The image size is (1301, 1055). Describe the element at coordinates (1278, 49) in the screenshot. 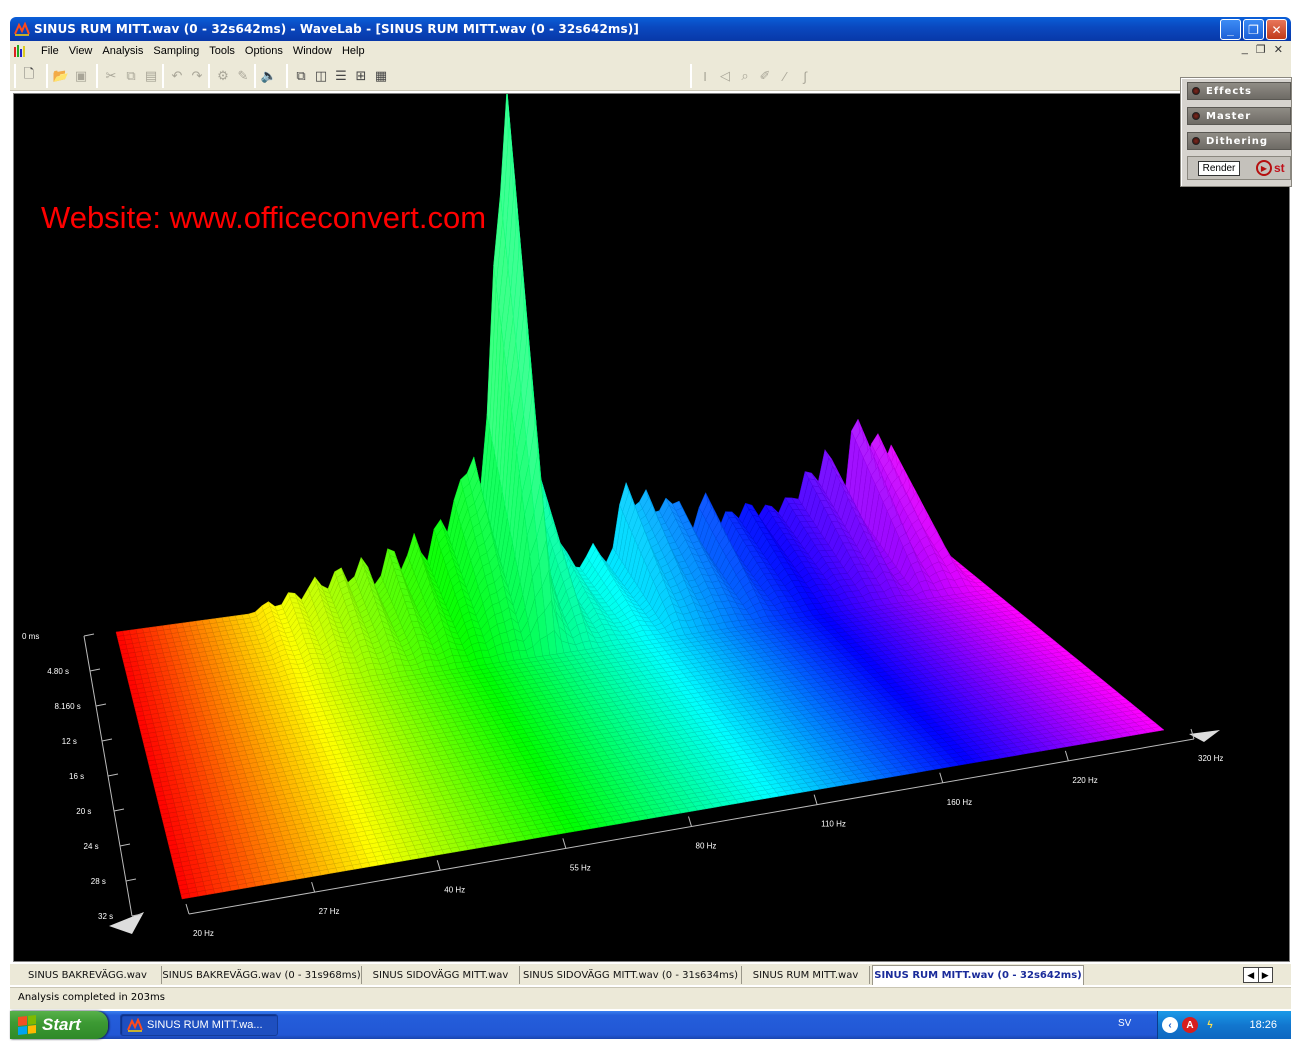

I see `mdi-close-button: ✕` at that location.